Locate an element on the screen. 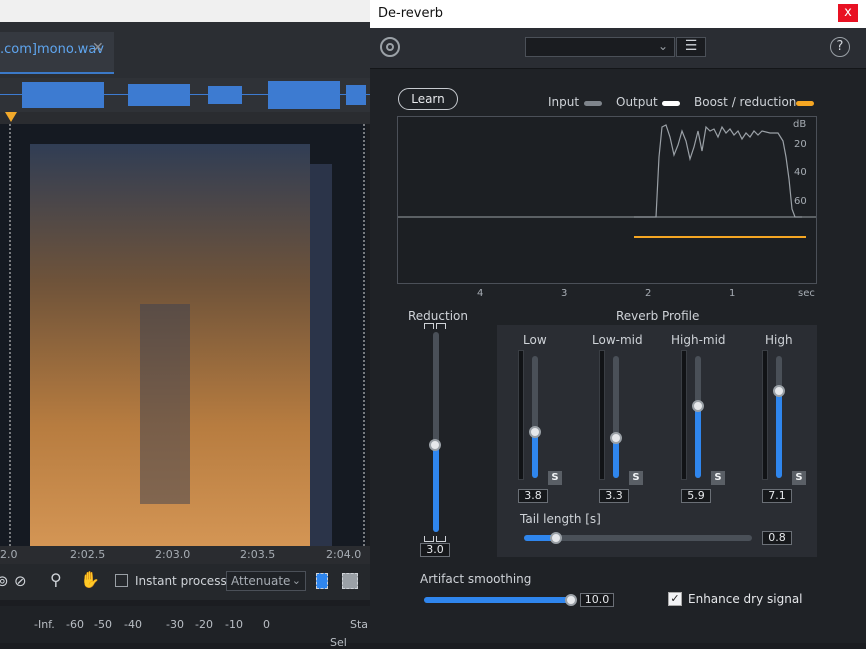 Image resolution: width=866 pixels, height=649 pixels. instant-process-checkbox is located at coordinates (121, 580).